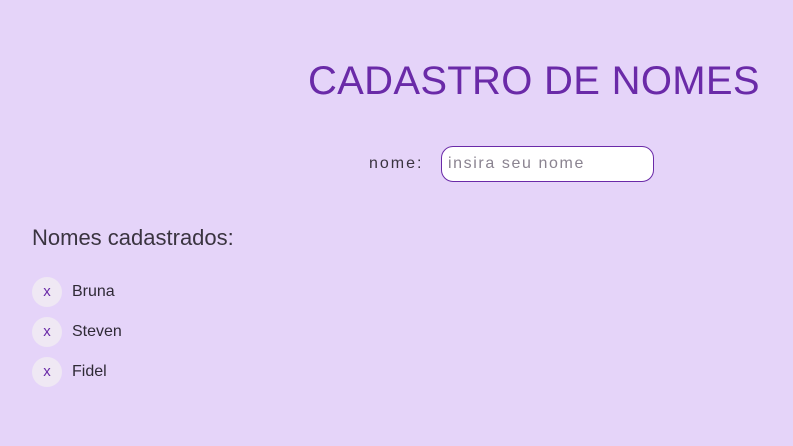 The width and height of the screenshot is (793, 446). I want to click on list-item-name: Steven, so click(97, 331).